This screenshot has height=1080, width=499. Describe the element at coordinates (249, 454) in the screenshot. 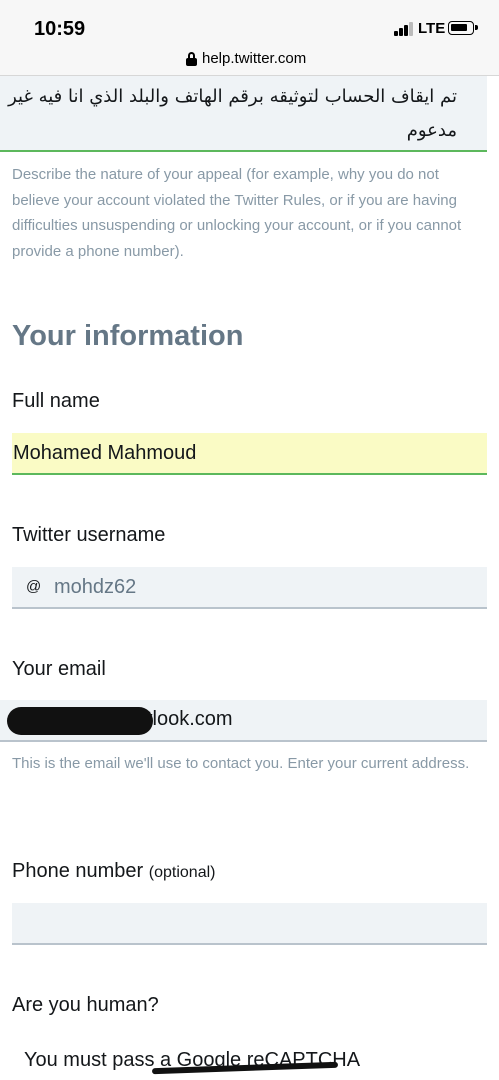

I see `full-name-input: Mohamed Mahmoud` at that location.